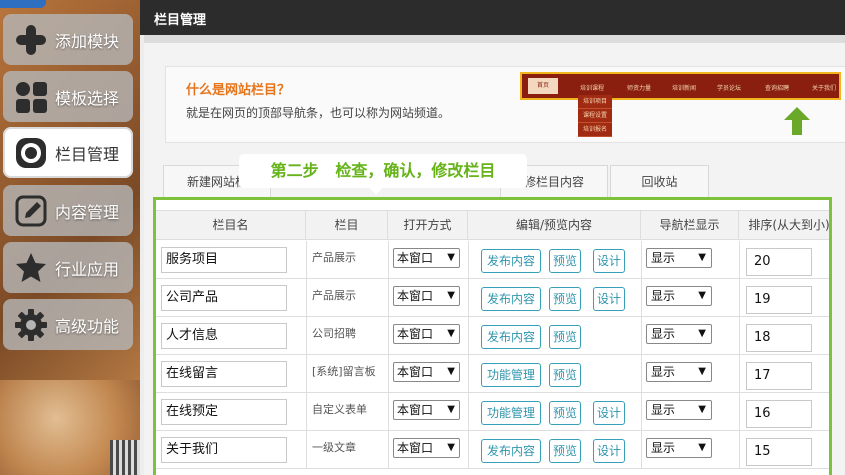 The image size is (845, 475). What do you see at coordinates (729, 88) in the screenshot?
I see `nav-preview-item: 学员论坛` at bounding box center [729, 88].